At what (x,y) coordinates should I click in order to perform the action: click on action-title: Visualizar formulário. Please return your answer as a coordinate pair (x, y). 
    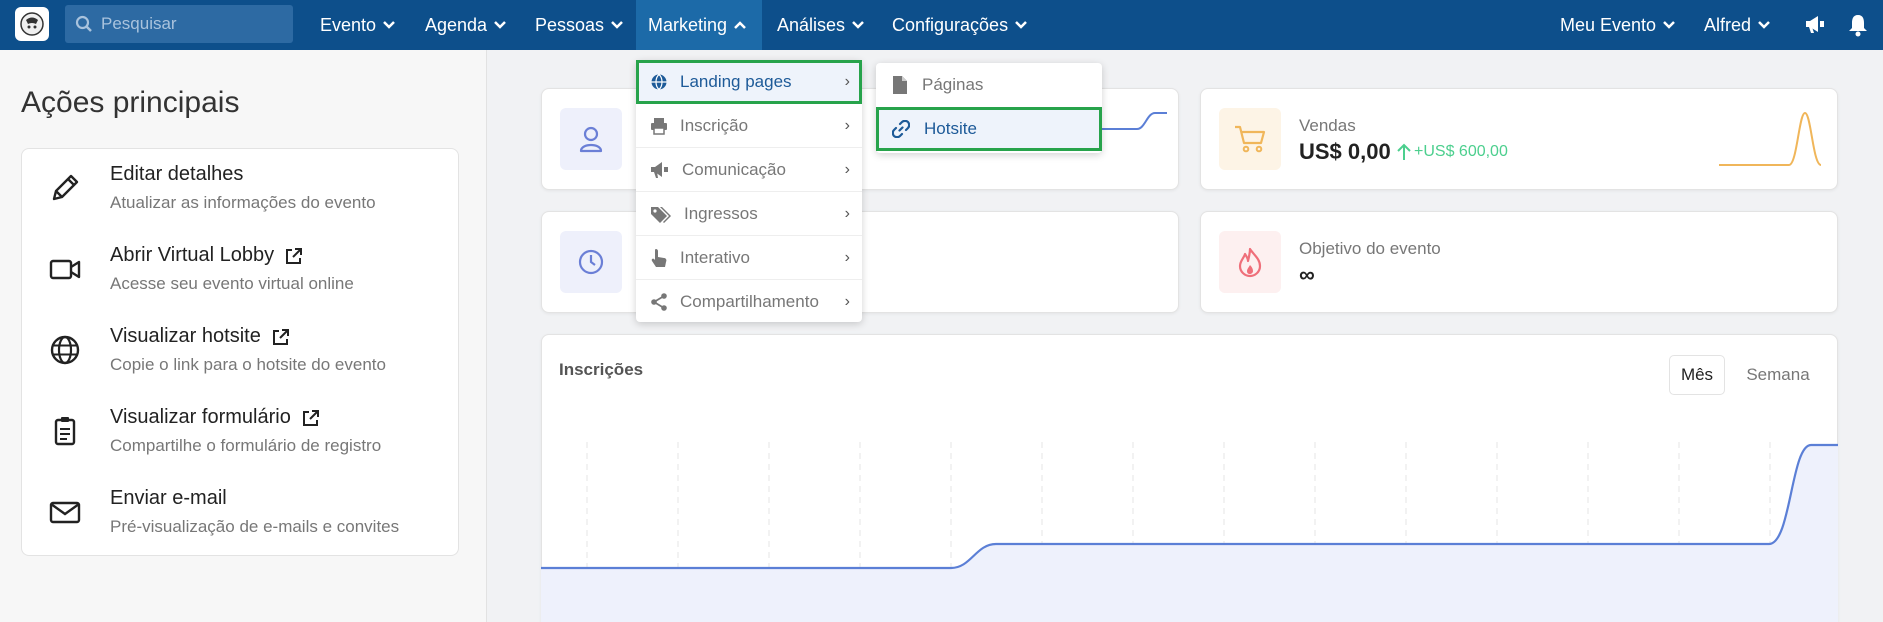
    Looking at the image, I should click on (215, 417).